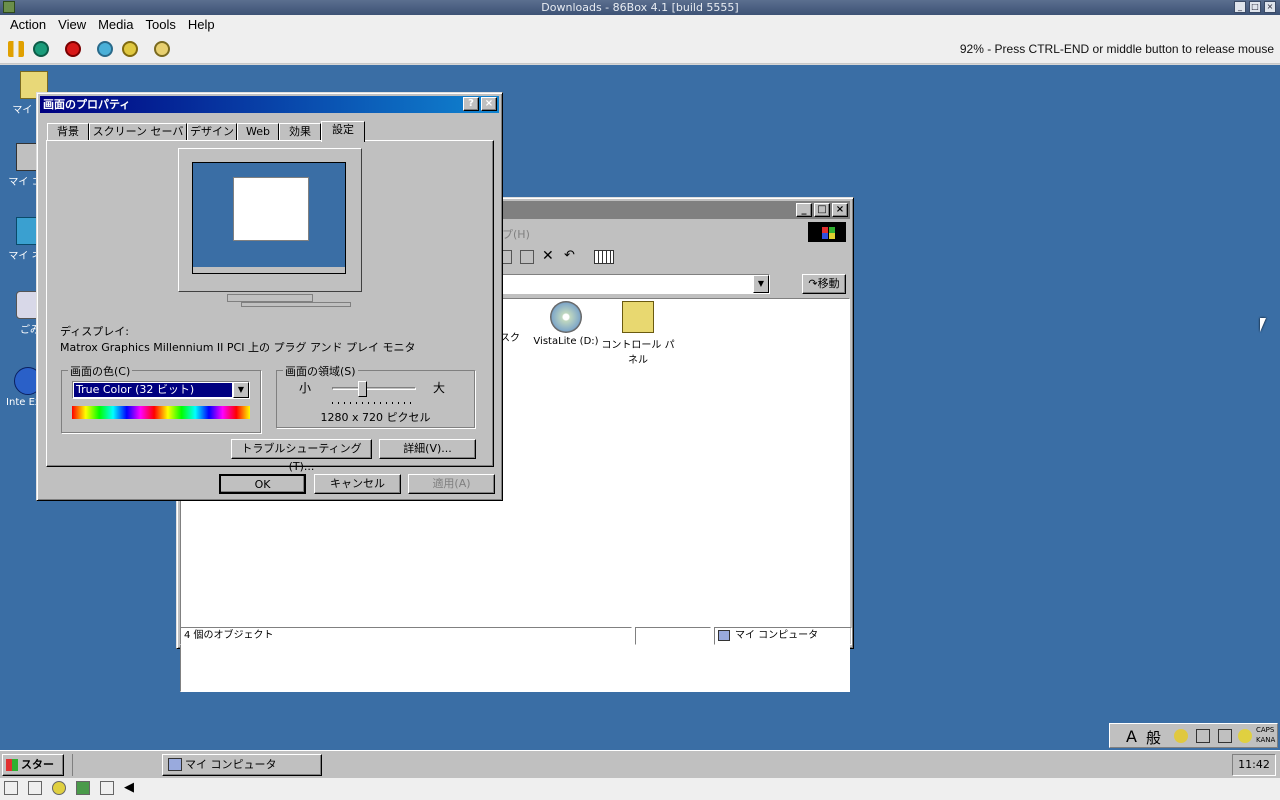  I want to click on drive-item-vistalite: VistaLite (D:), so click(566, 324).